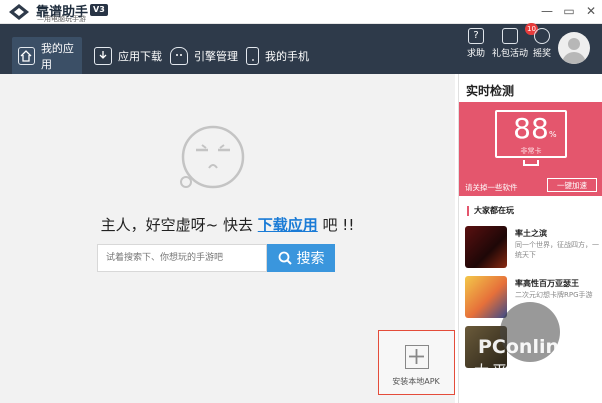  What do you see at coordinates (417, 357) in the screenshot?
I see `plus-icon` at bounding box center [417, 357].